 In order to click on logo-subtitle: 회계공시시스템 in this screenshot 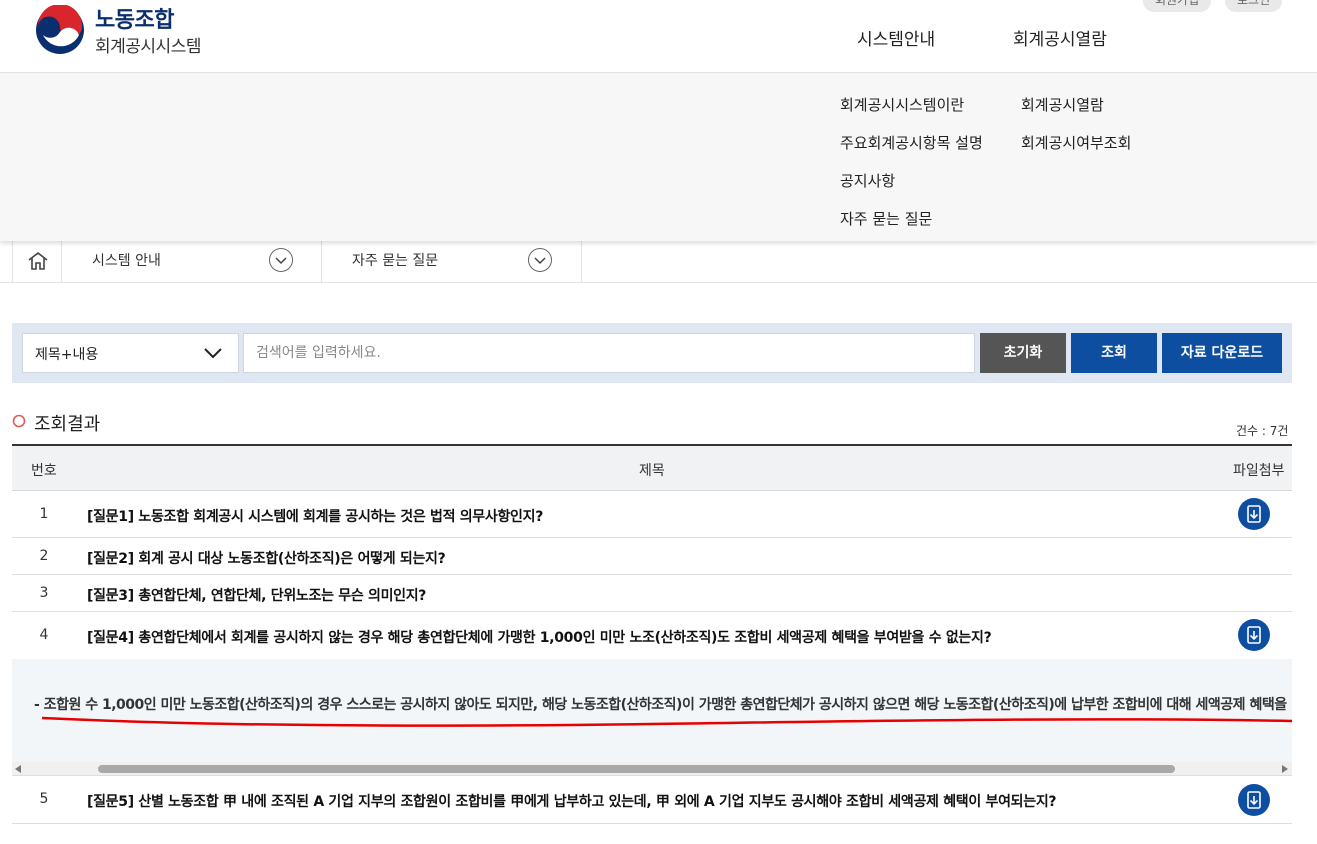, I will do `click(148, 44)`.